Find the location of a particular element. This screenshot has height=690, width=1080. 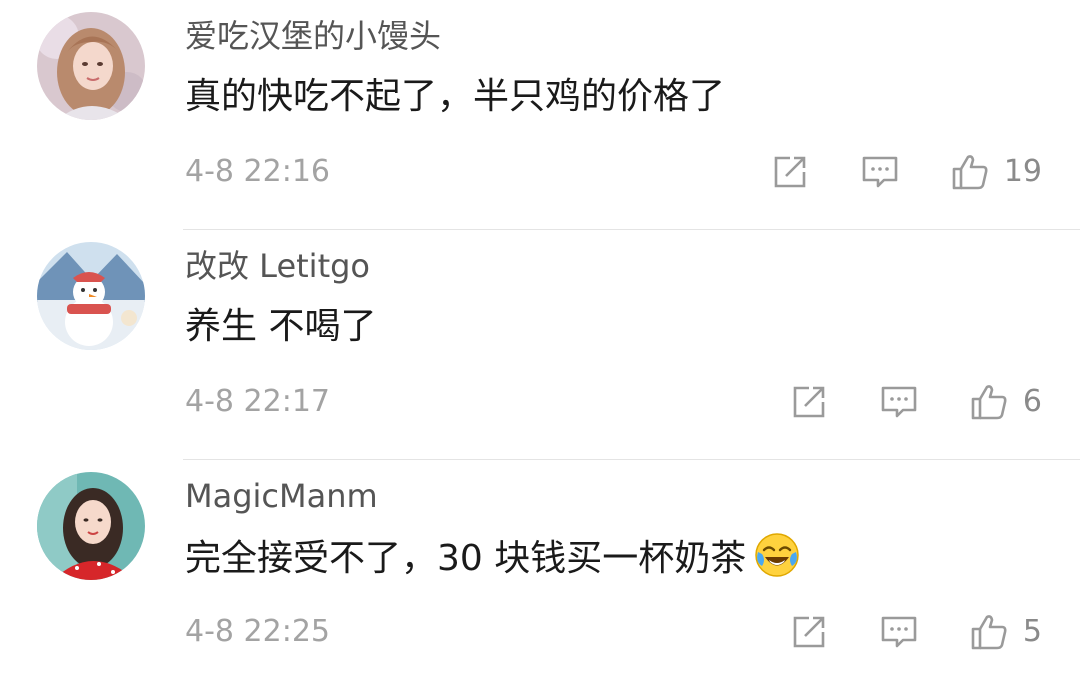

comment-actions: 6 is located at coordinates (915, 402).